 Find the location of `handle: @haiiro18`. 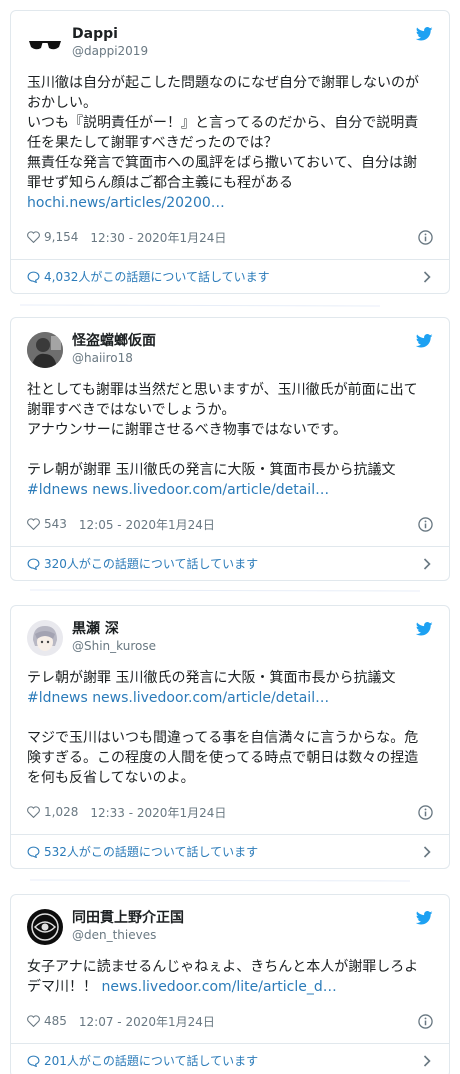

handle: @haiiro18 is located at coordinates (114, 358).